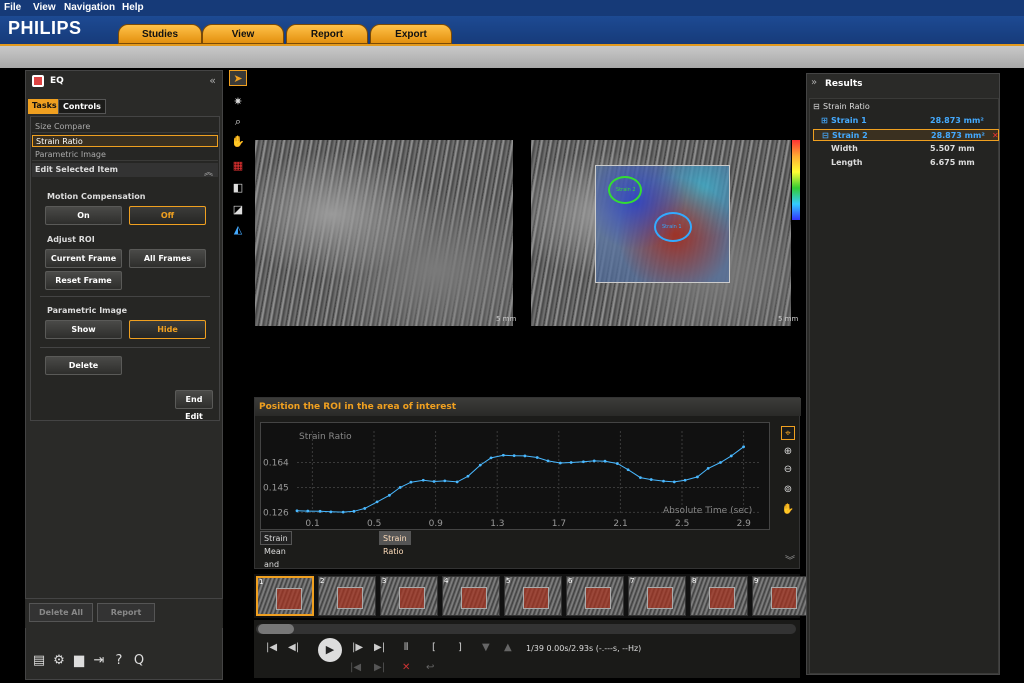  Describe the element at coordinates (293, 647) in the screenshot. I see `prev-frame-icon: ◀|` at that location.